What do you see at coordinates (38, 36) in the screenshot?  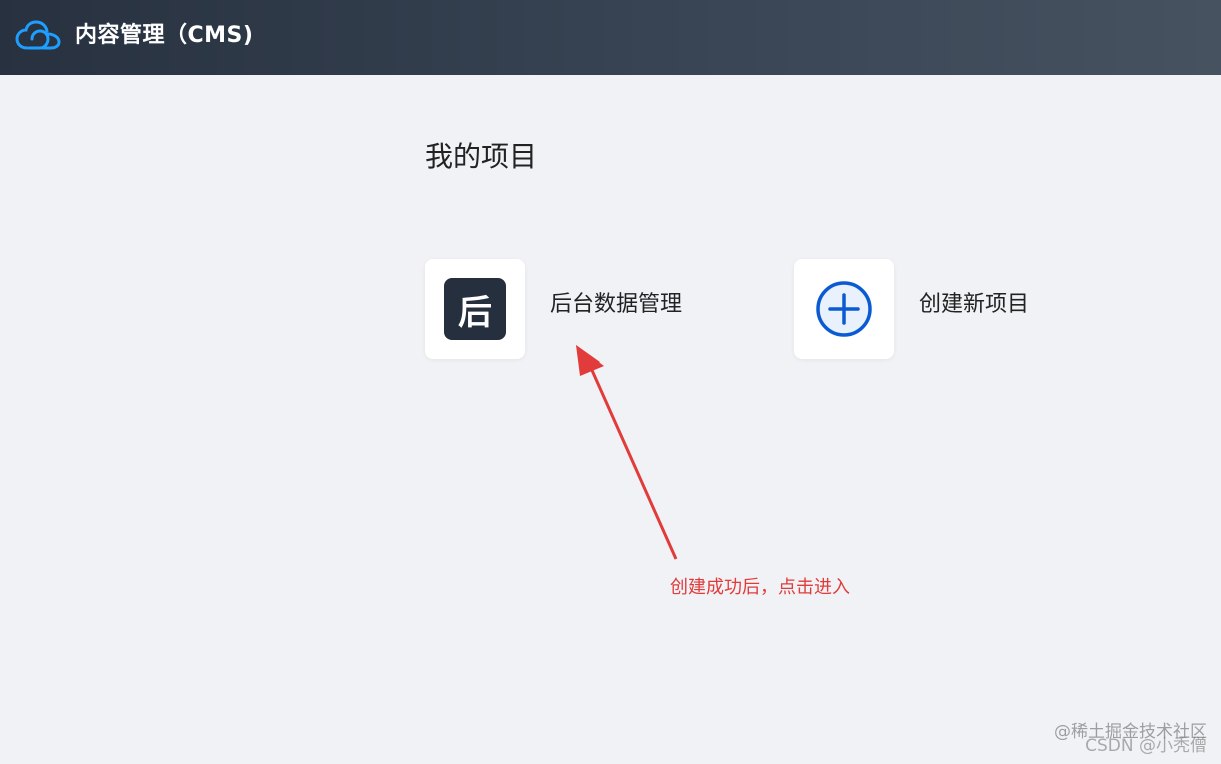 I see `cloud-icon` at bounding box center [38, 36].